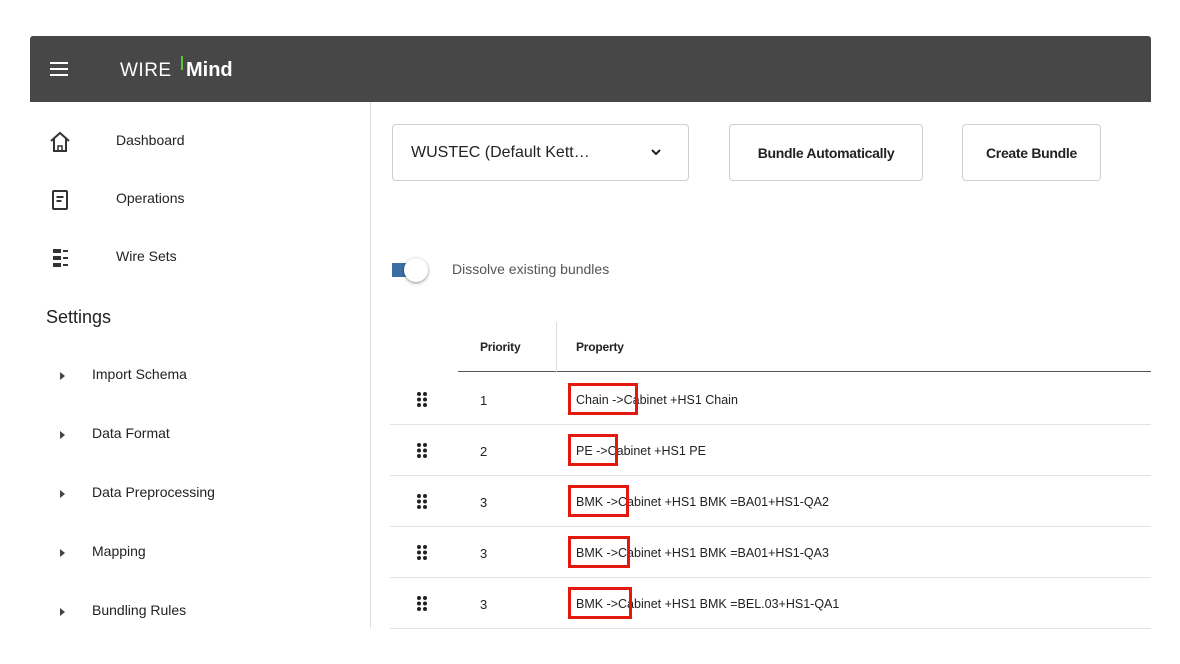 This screenshot has height=664, width=1180. I want to click on settings-item-bundling-rules: Bundling Rules, so click(200, 612).